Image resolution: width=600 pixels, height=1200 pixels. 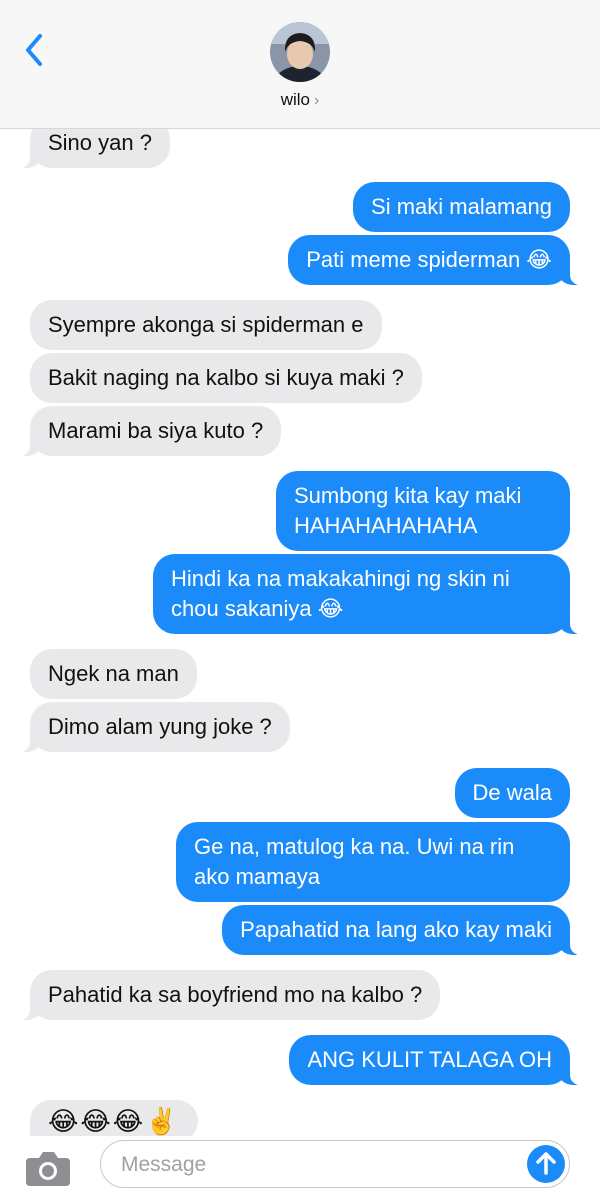 I want to click on message-bubble-outgoing: Si maki malamang, so click(x=461, y=207).